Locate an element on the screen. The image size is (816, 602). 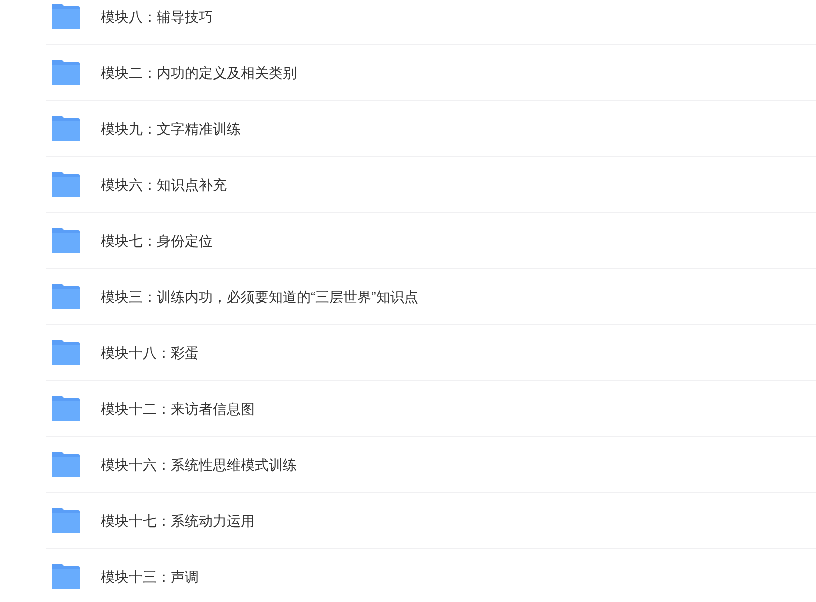
folder-name: 模块八：辅导技巧 is located at coordinates (157, 16).